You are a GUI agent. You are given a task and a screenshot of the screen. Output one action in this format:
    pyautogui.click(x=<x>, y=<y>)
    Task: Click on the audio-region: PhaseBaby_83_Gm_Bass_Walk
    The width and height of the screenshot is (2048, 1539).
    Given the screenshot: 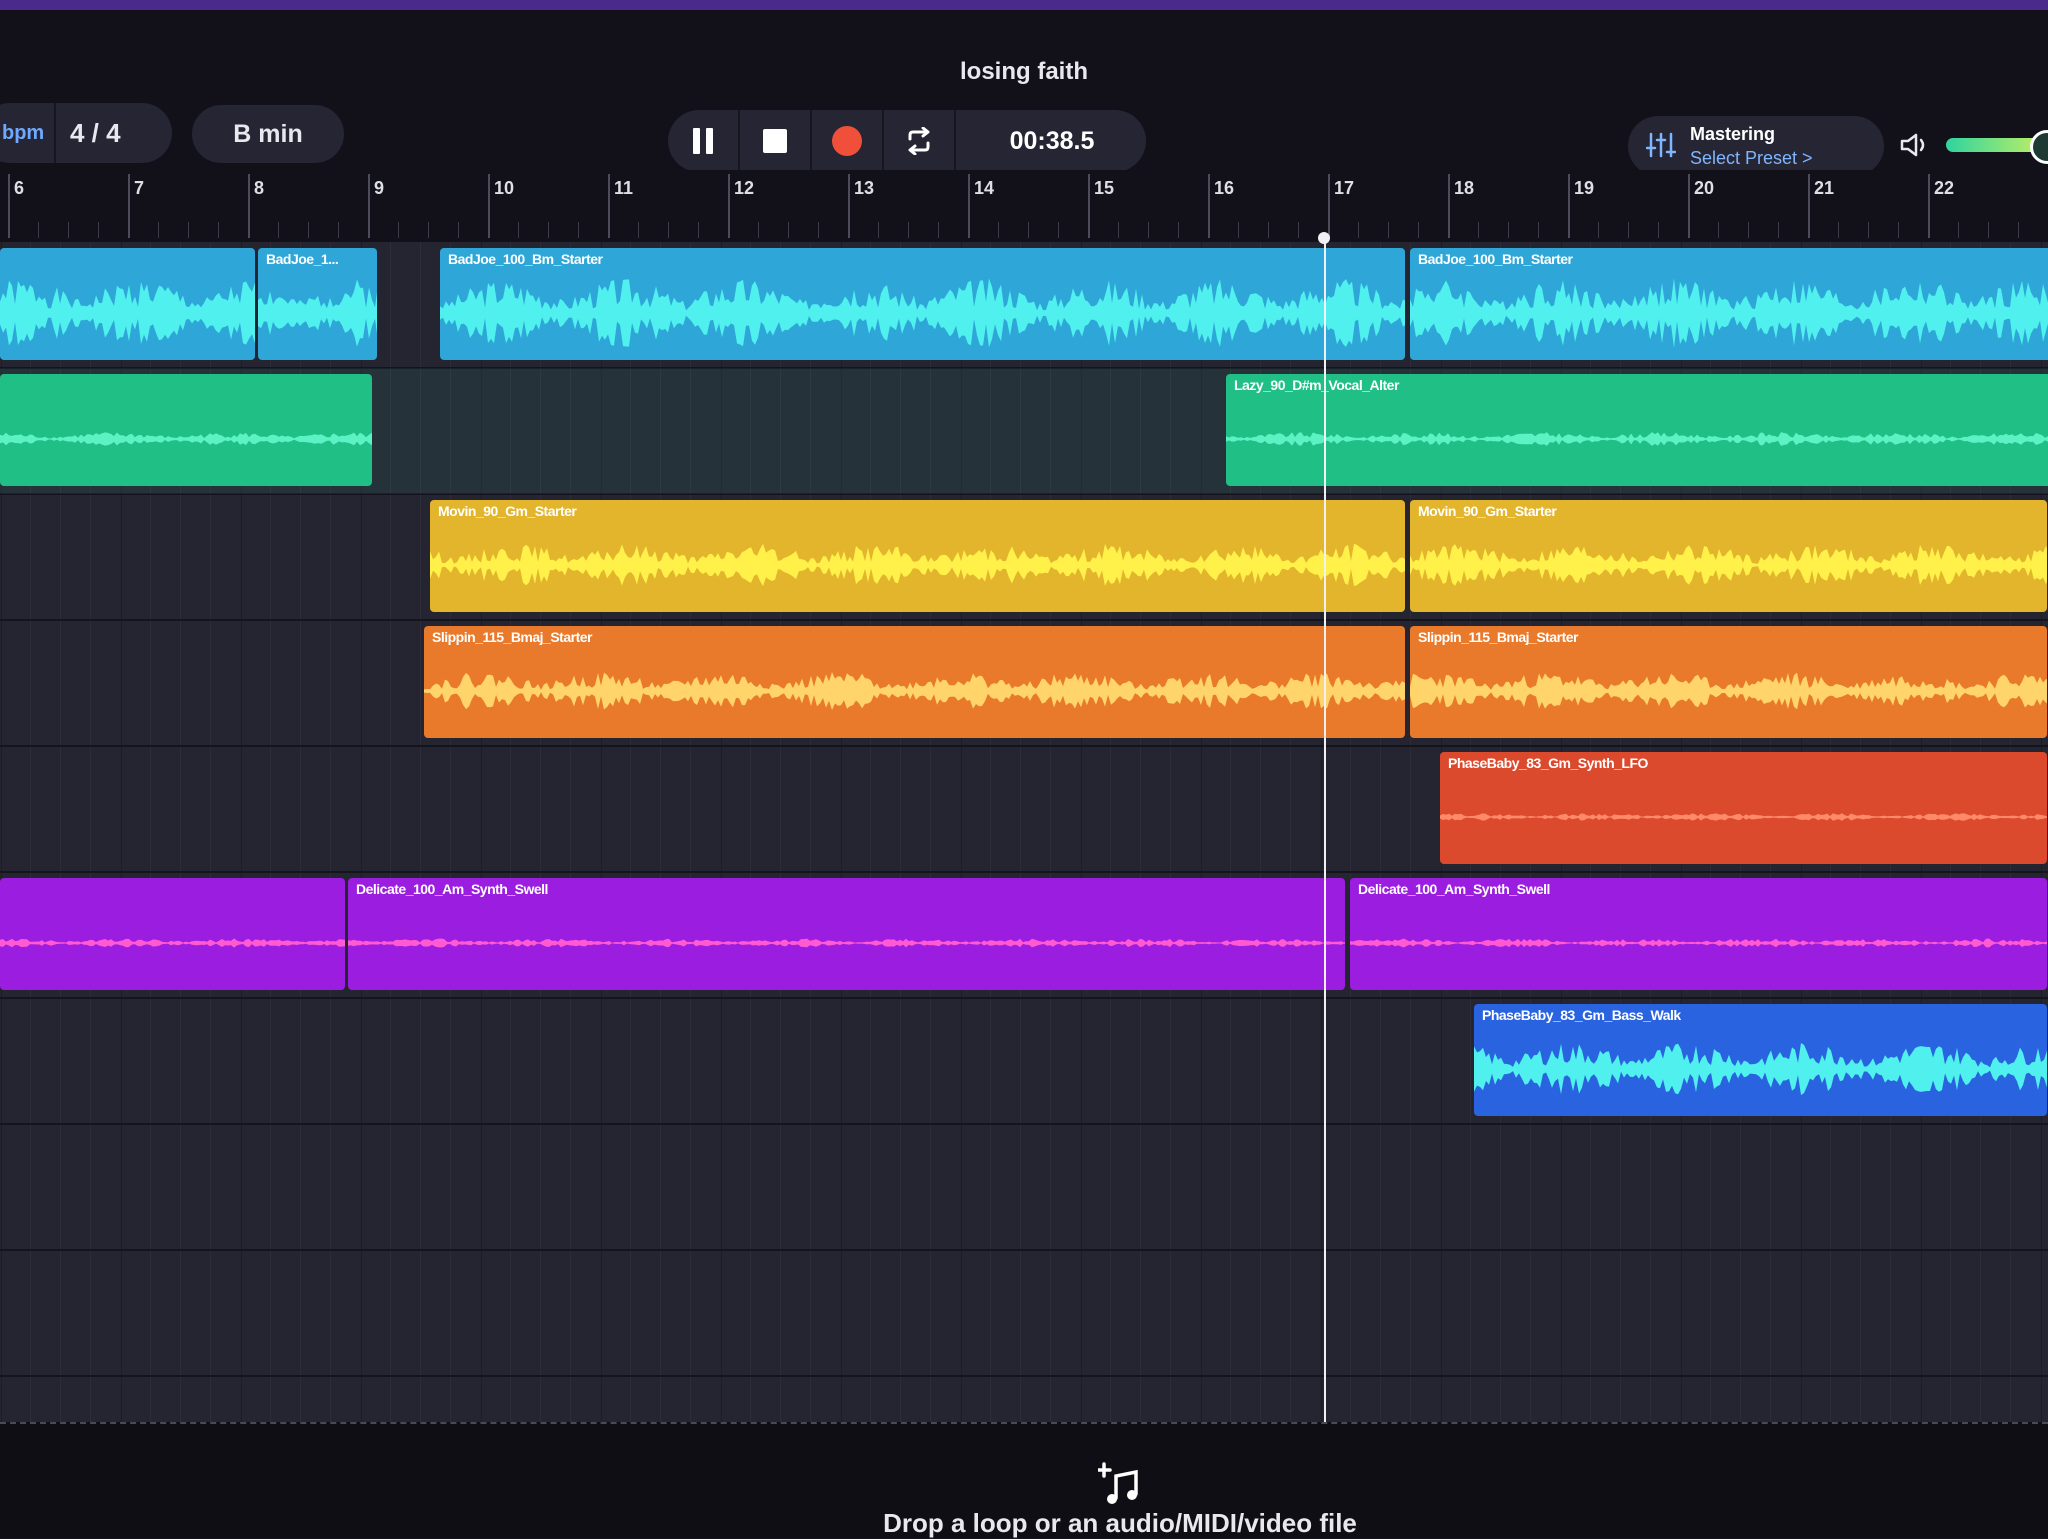 What is the action you would take?
    pyautogui.click(x=1760, y=1060)
    